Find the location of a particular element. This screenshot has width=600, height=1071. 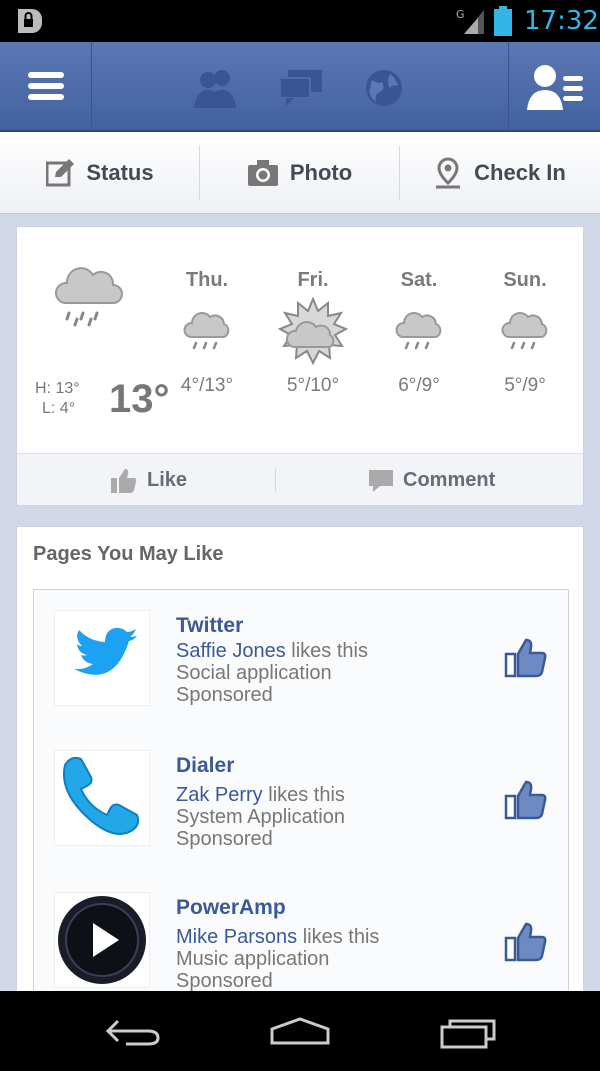

day-name: Fri. is located at coordinates (313, 280).